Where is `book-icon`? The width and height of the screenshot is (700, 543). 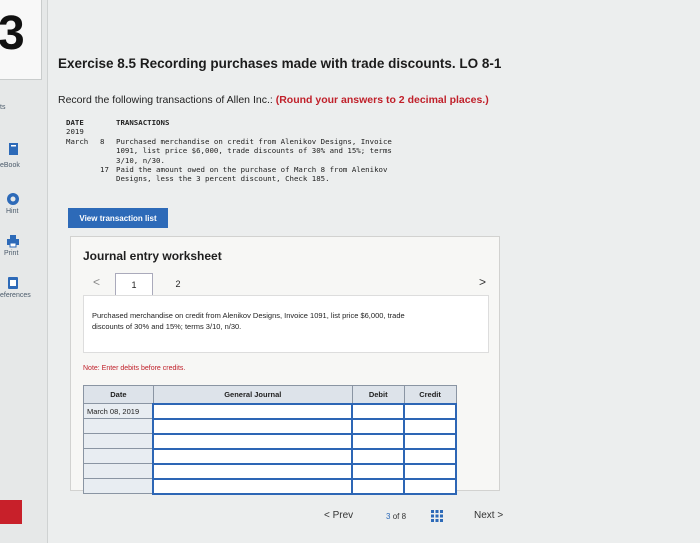
book-icon is located at coordinates (13, 149).